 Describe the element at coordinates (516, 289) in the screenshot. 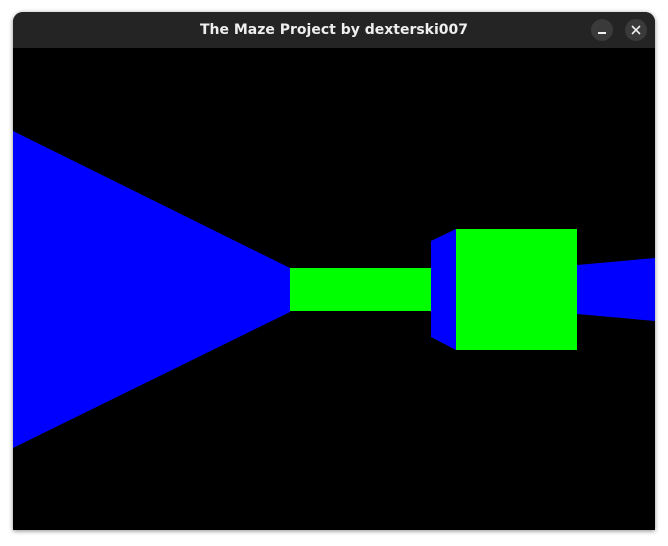

I see `block-front-wall` at that location.